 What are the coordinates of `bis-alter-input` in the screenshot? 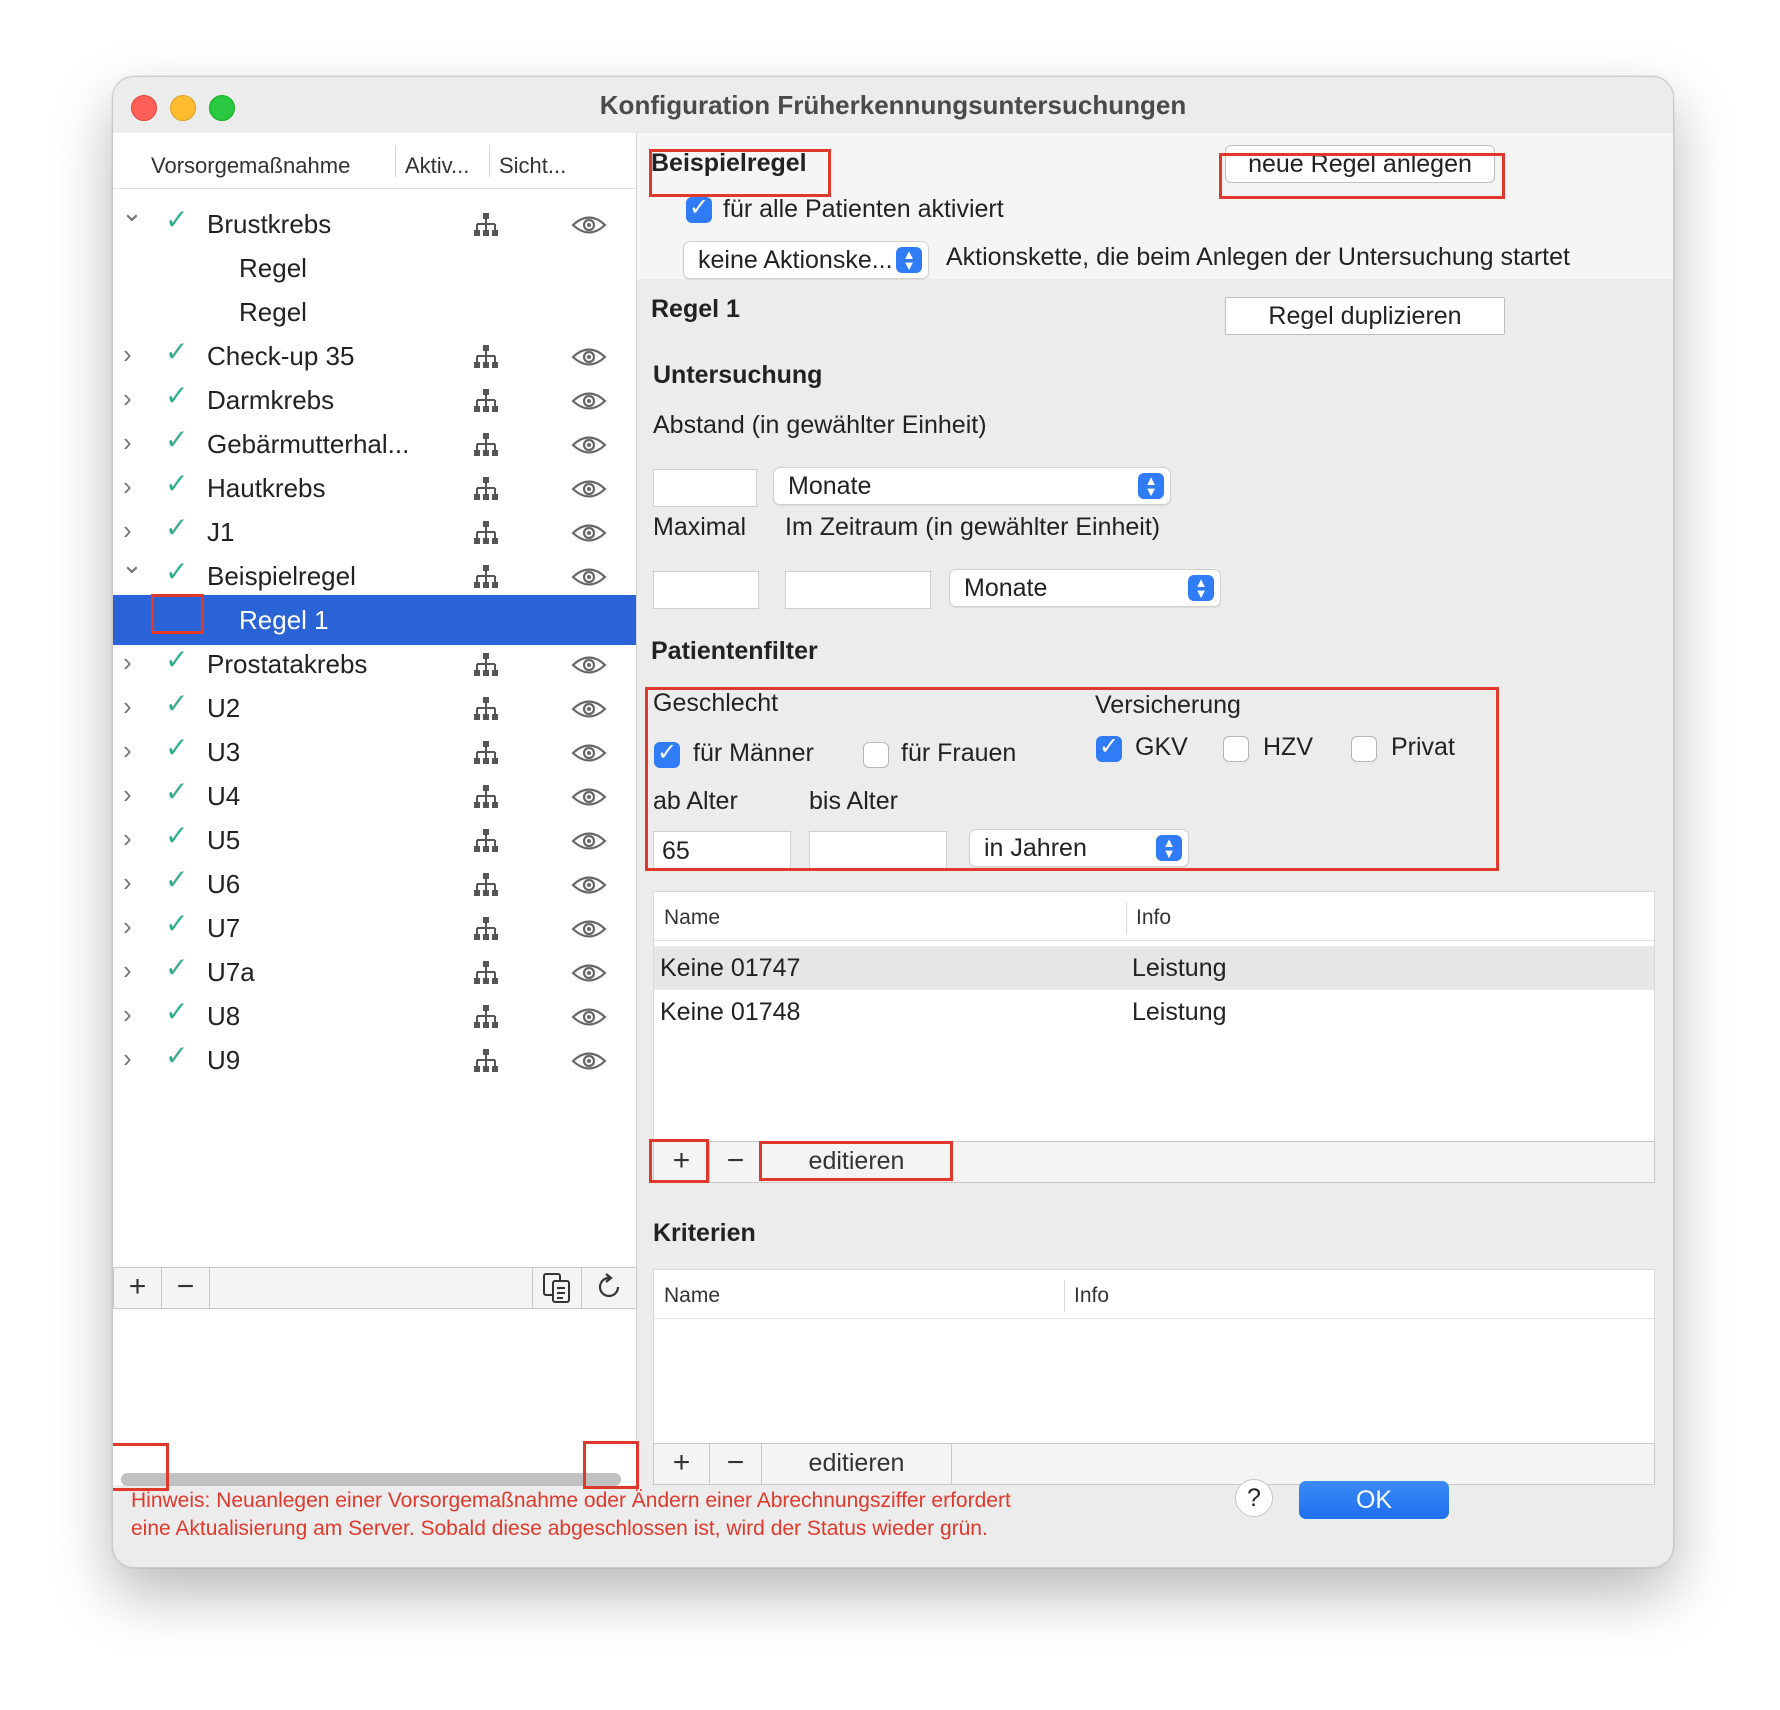 It's located at (878, 850).